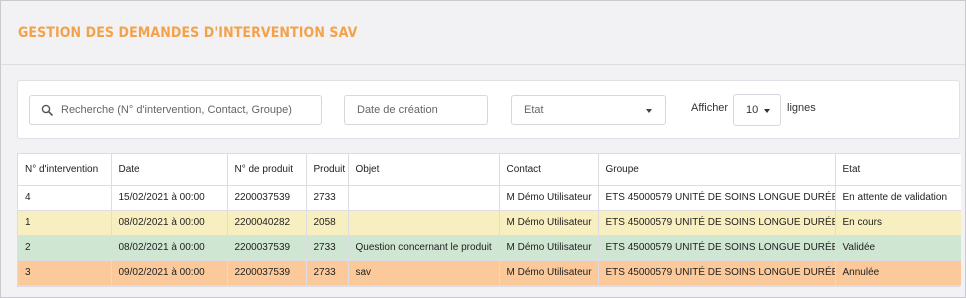  What do you see at coordinates (169, 198) in the screenshot?
I see `cell-date: 15/02/2021 à 00:00` at bounding box center [169, 198].